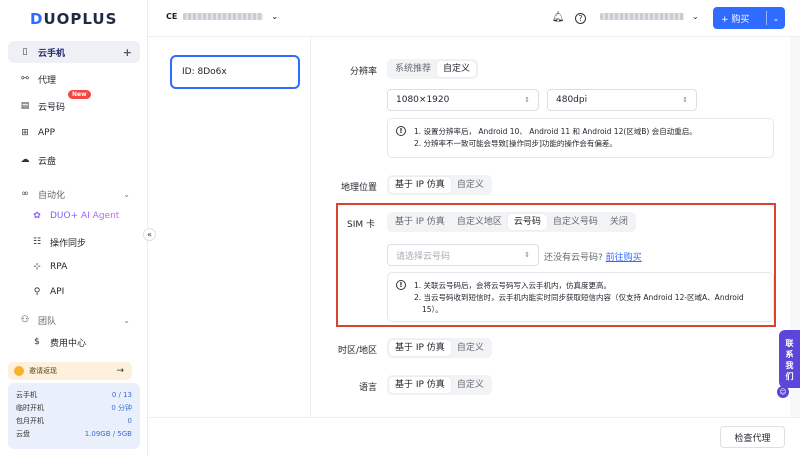  Describe the element at coordinates (74, 292) in the screenshot. I see `sidebar-item-api: ⚲ API` at that location.